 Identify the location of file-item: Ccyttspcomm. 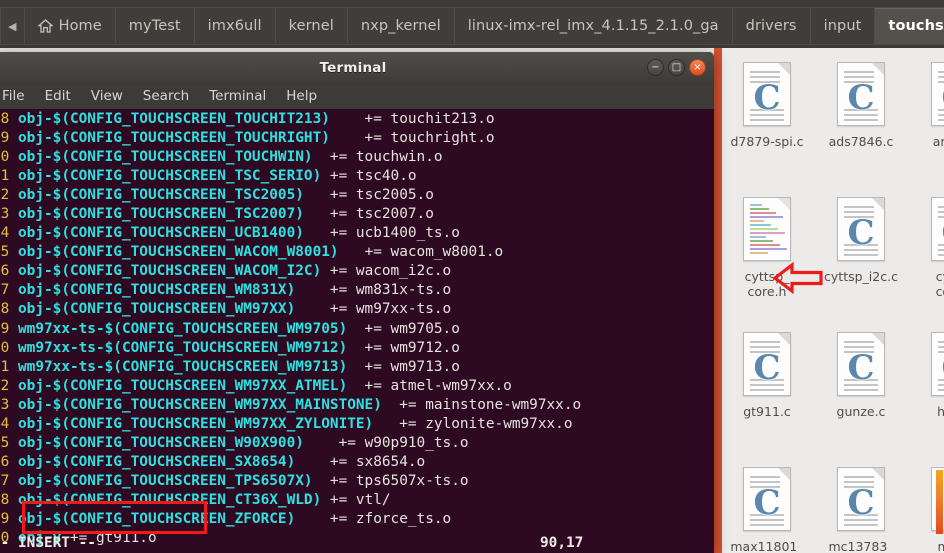
(927, 256).